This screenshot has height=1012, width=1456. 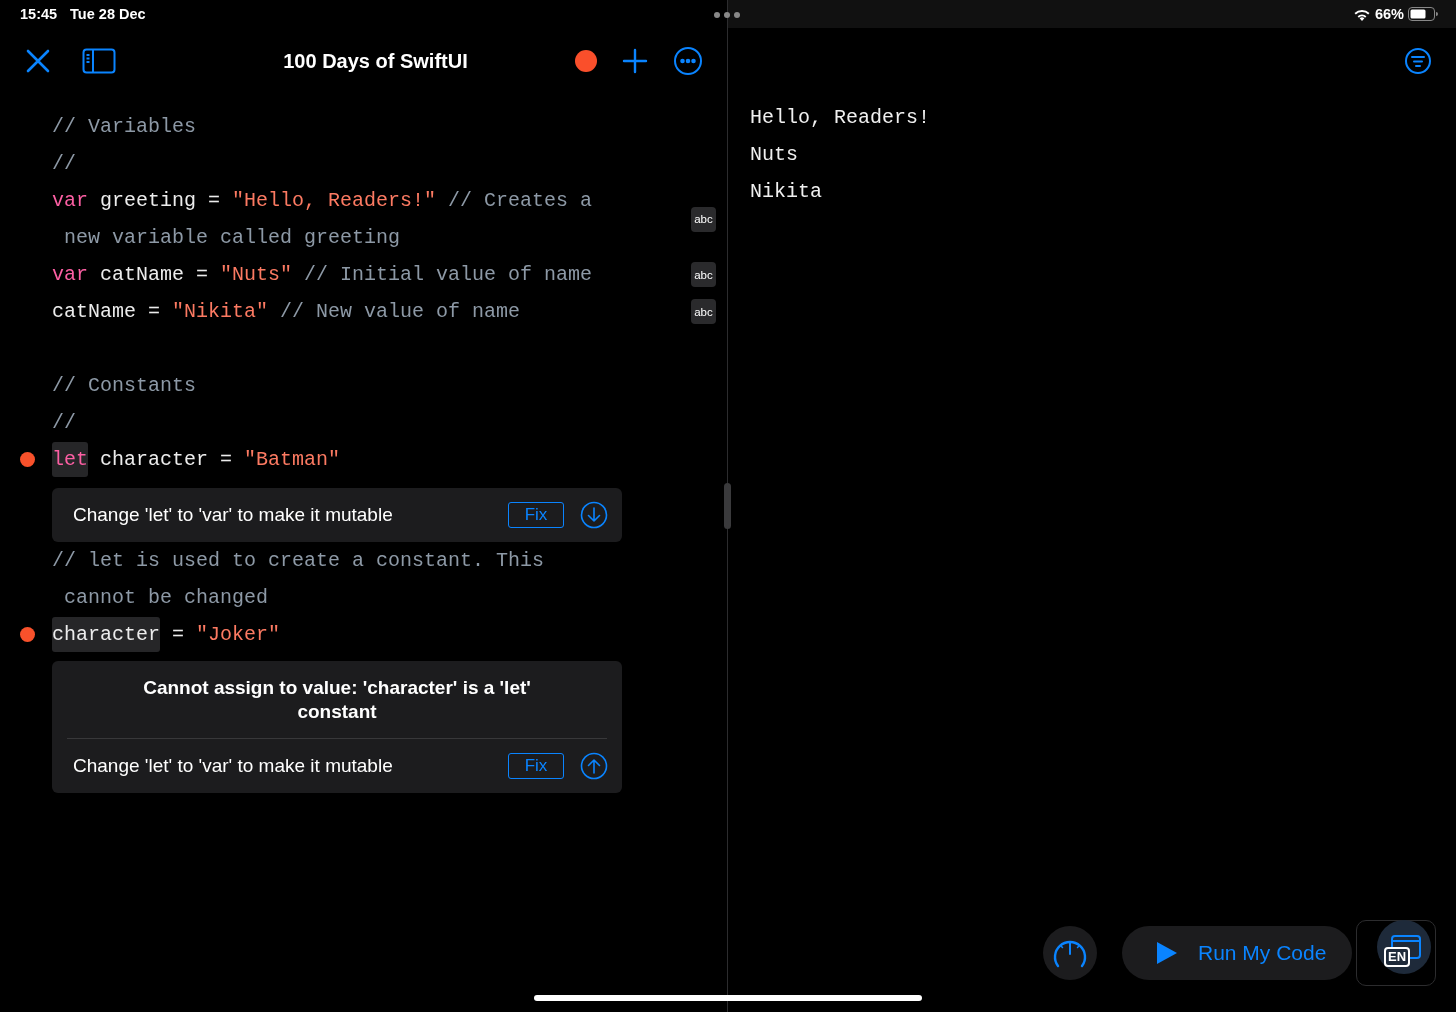 What do you see at coordinates (108, 14) in the screenshot?
I see `status-date: Tue 28 Dec` at bounding box center [108, 14].